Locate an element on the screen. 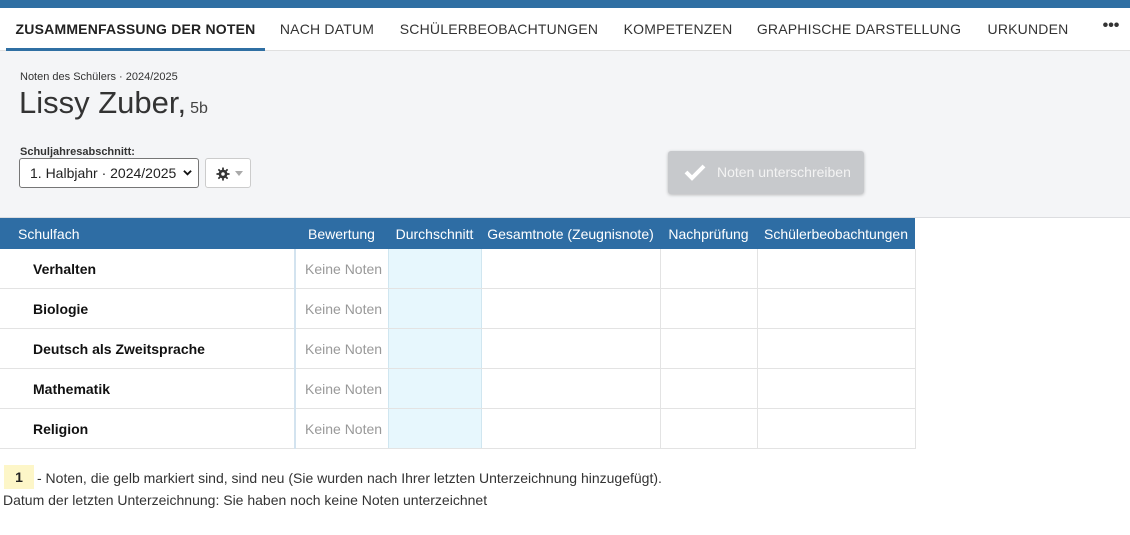  period-select-value: 1. Halbjahr · 2024/2025 is located at coordinates (103, 173).